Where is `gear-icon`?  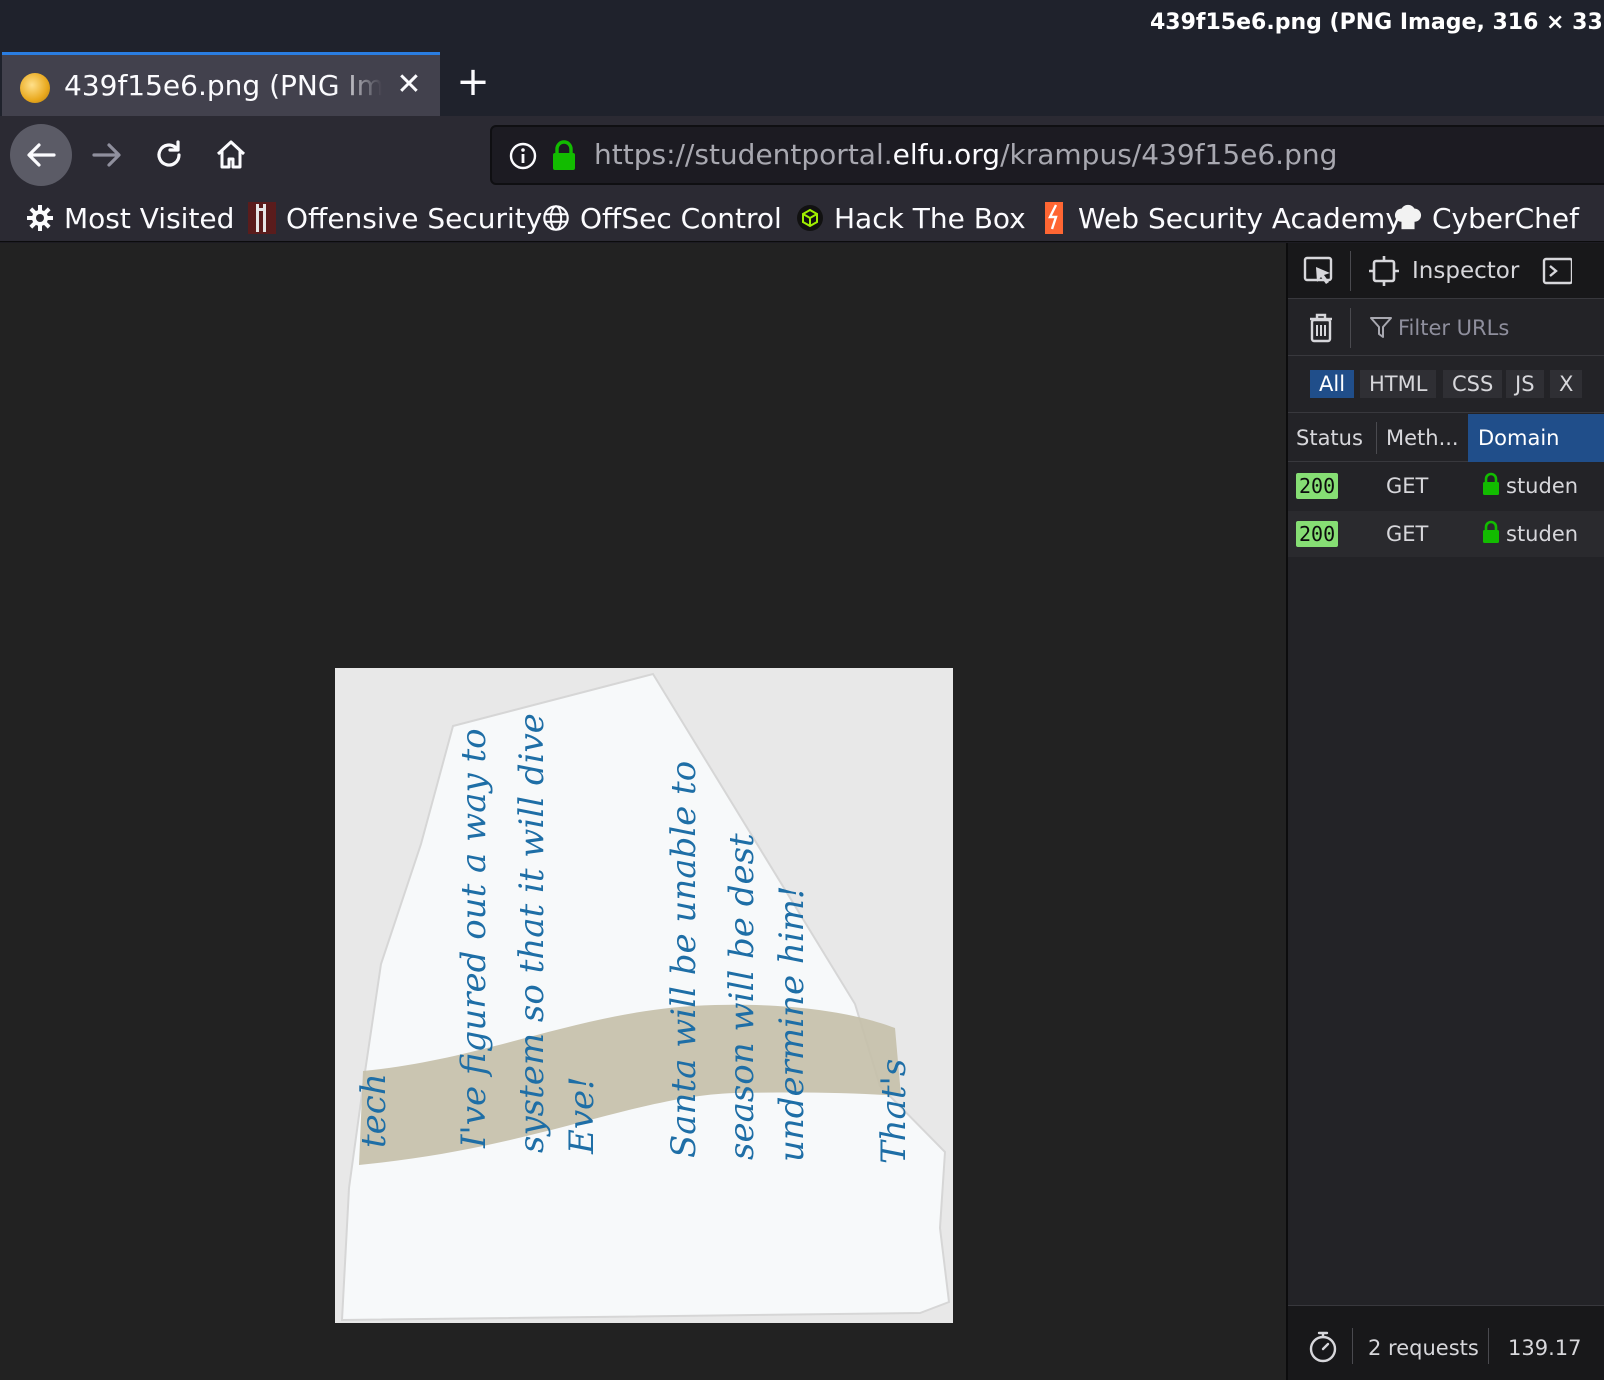 gear-icon is located at coordinates (40, 218).